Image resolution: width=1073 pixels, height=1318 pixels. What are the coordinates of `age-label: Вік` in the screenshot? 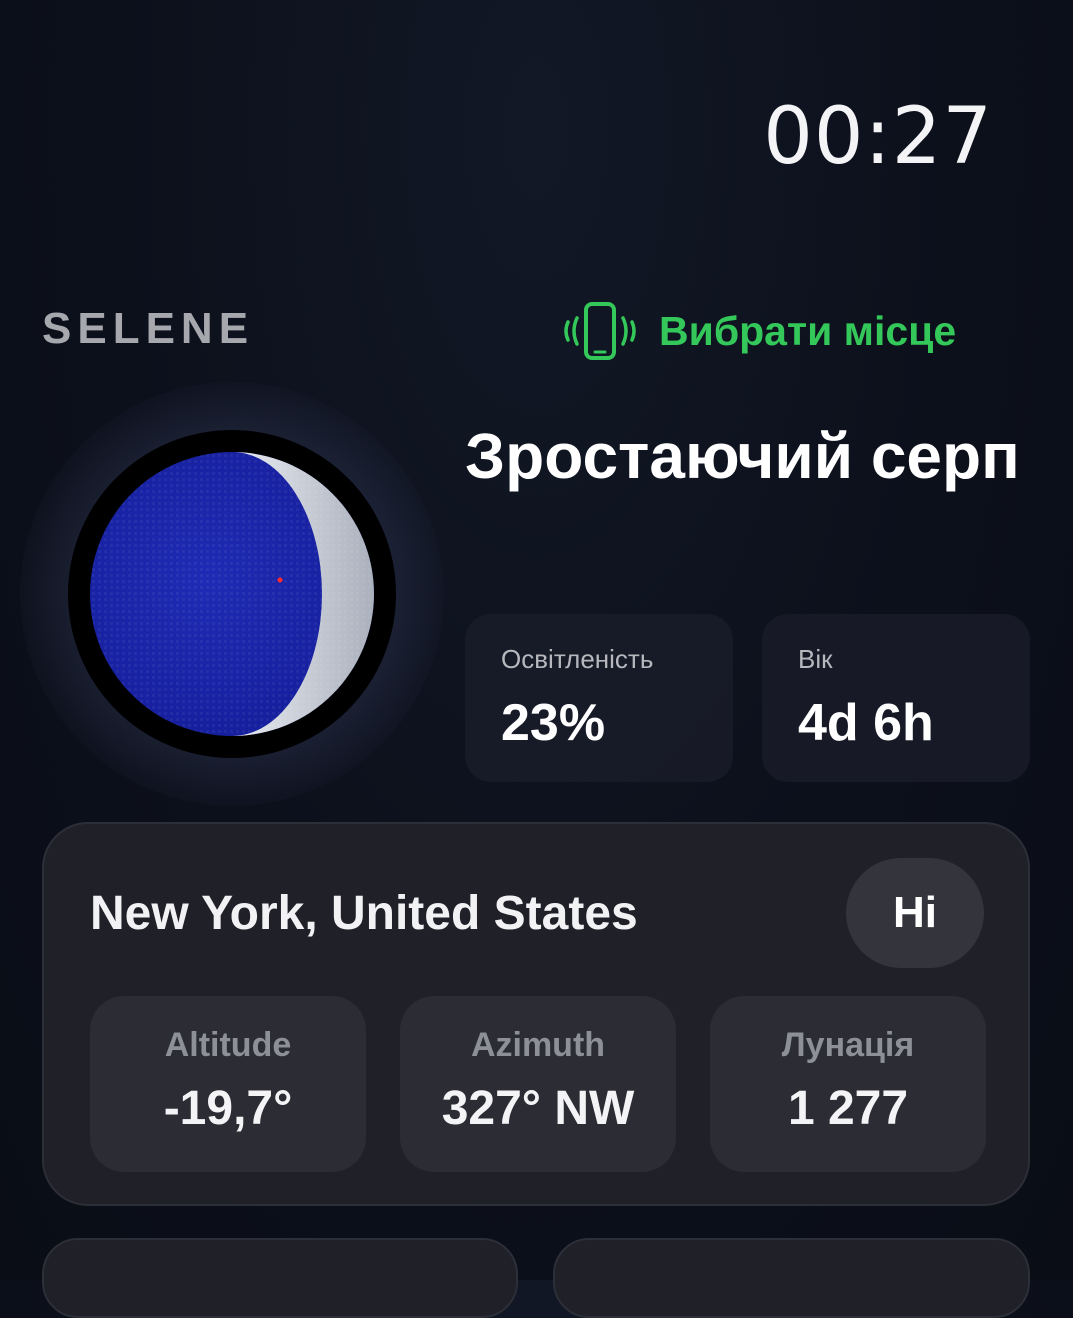 It's located at (815, 659).